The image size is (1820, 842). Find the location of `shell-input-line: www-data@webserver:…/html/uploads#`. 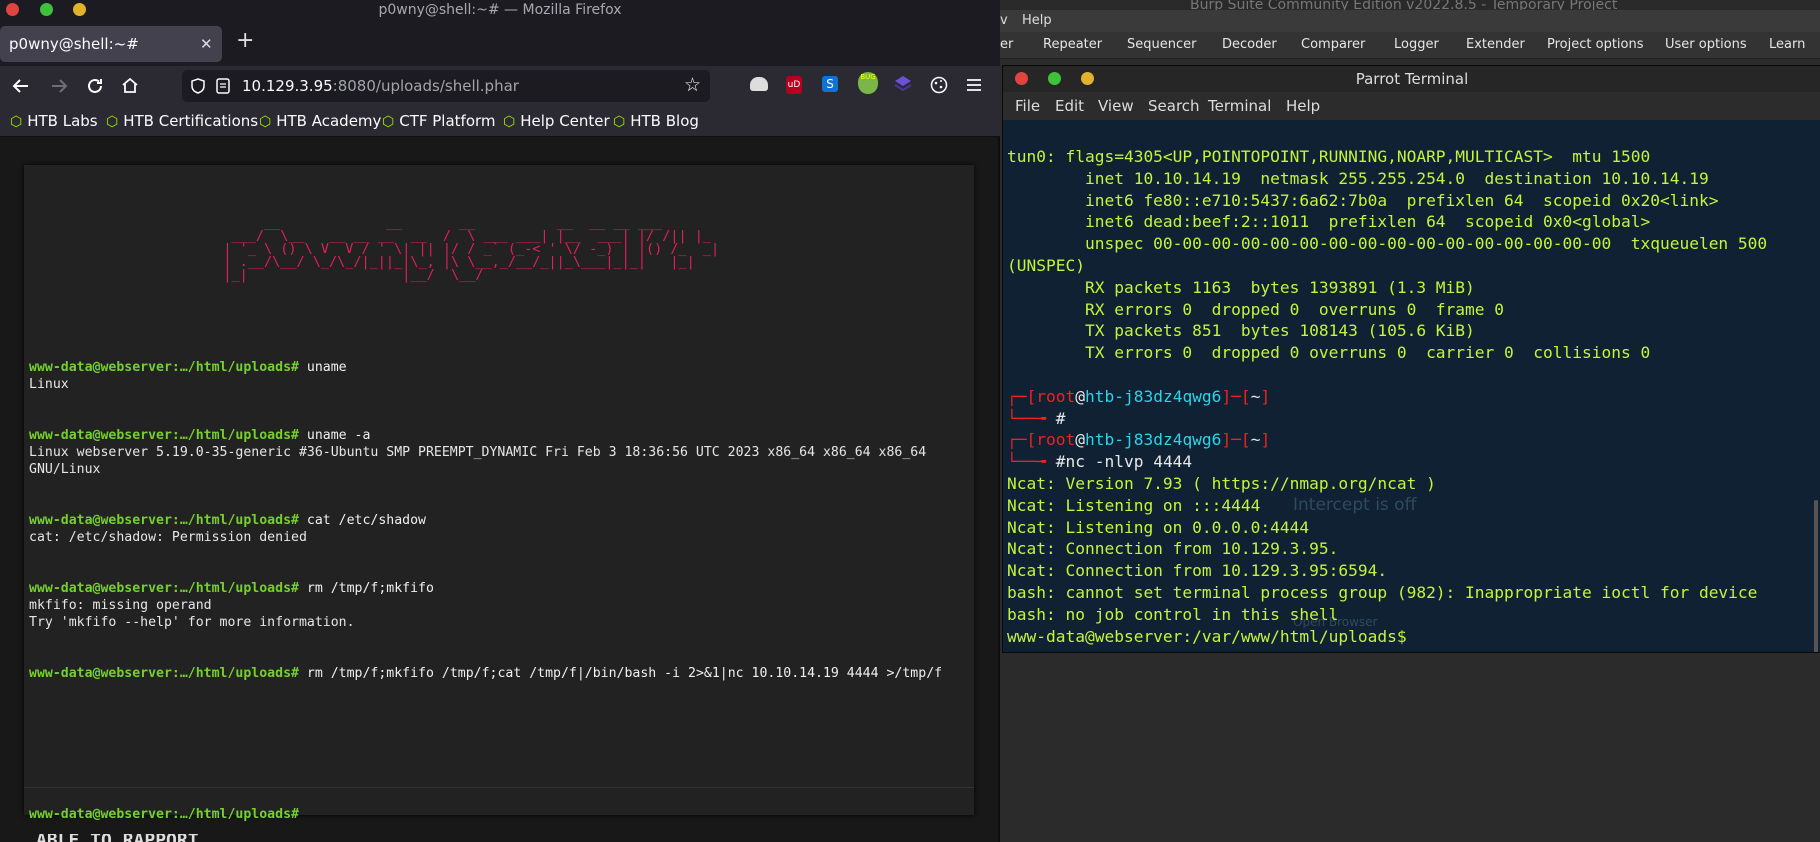

shell-input-line: www-data@webserver:…/html/uploads# is located at coordinates (164, 814).